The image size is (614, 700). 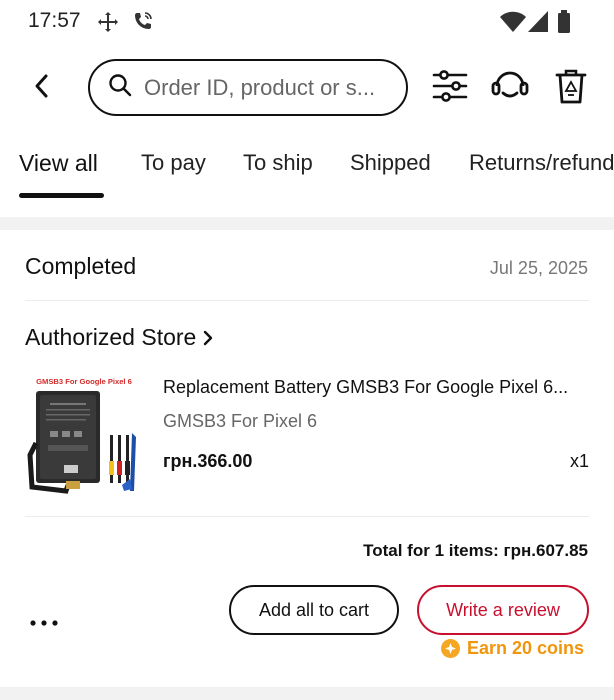 What do you see at coordinates (240, 421) in the screenshot?
I see `product-variant: GMSB3 For Pixel 6` at bounding box center [240, 421].